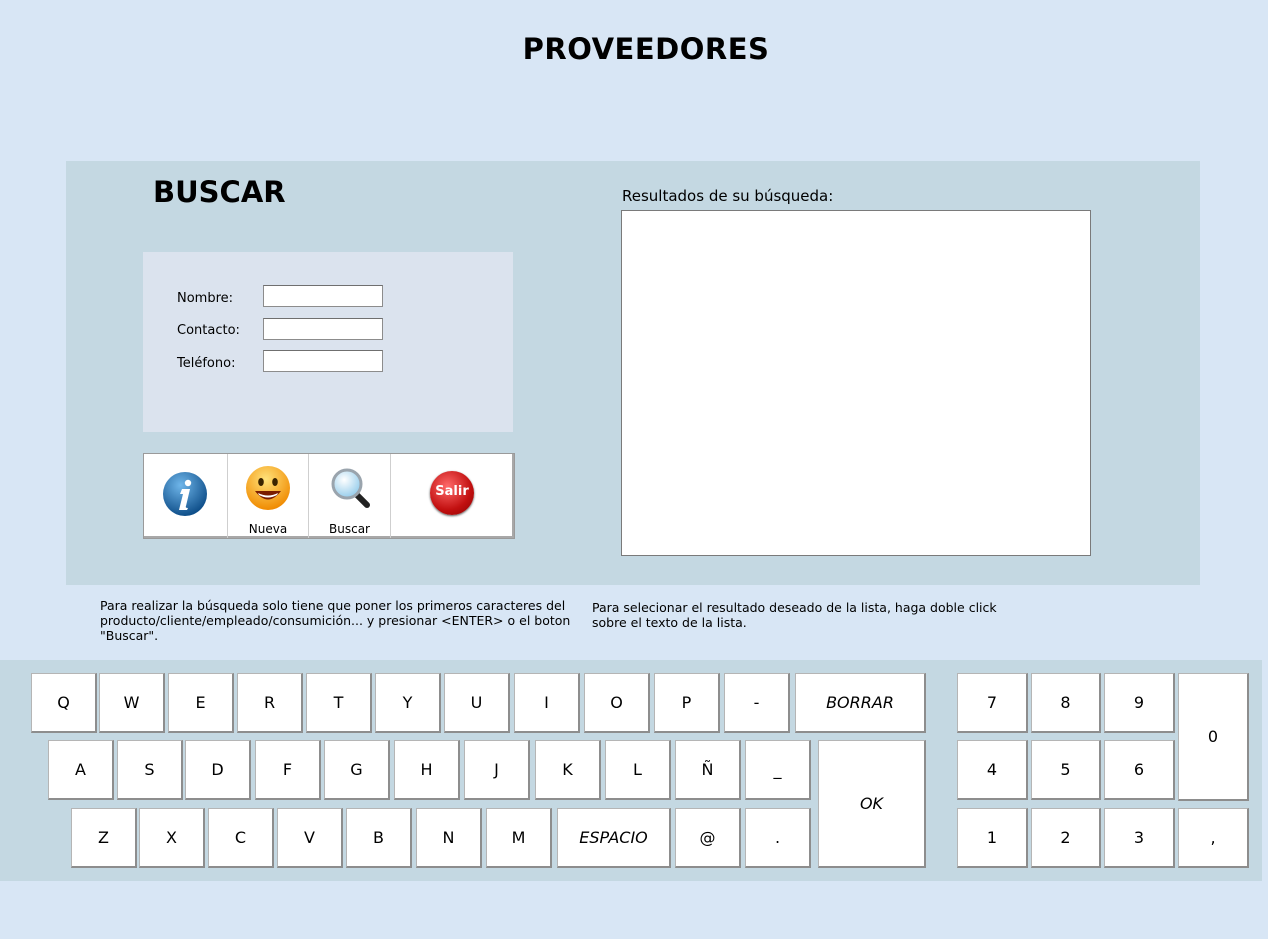  I want to click on key-8: 8, so click(1066, 703).